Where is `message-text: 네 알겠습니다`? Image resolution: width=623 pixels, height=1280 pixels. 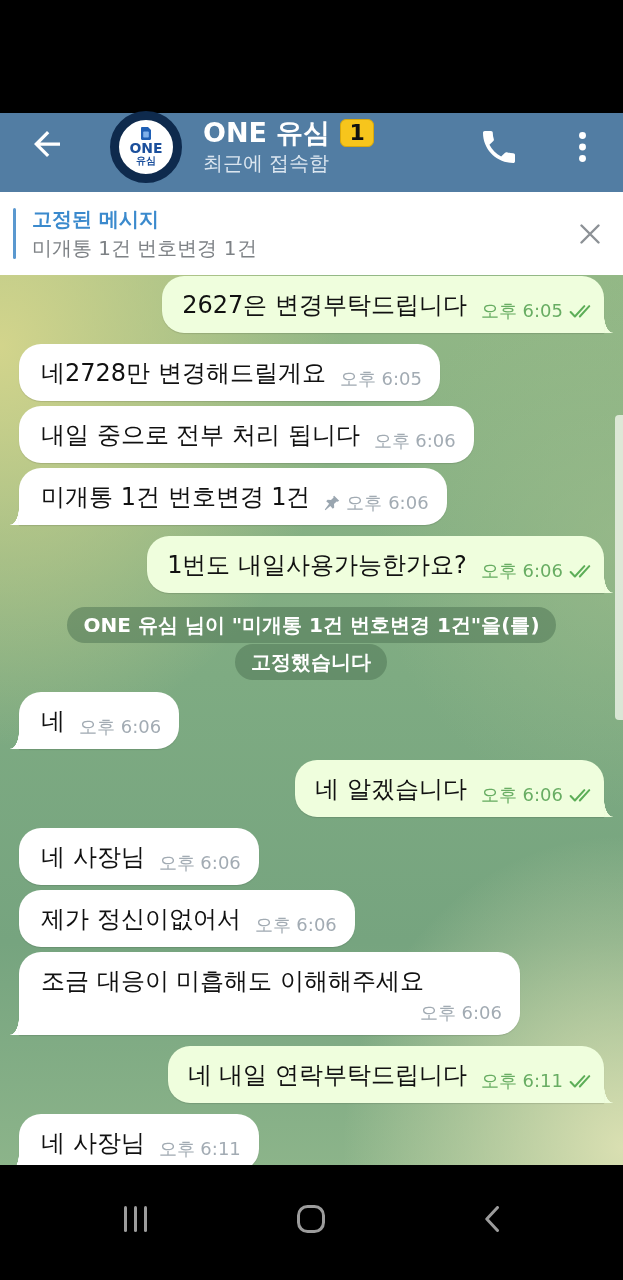
message-text: 네 알겠습니다 is located at coordinates (391, 789).